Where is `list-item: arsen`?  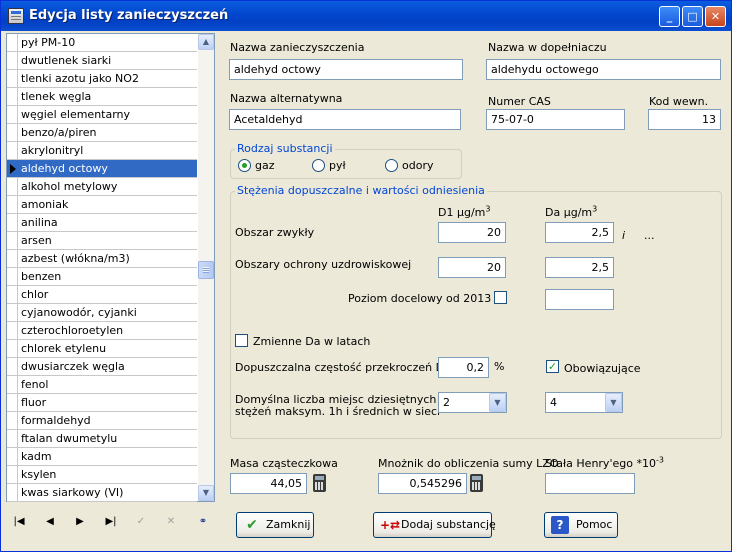 list-item: arsen is located at coordinates (102, 241).